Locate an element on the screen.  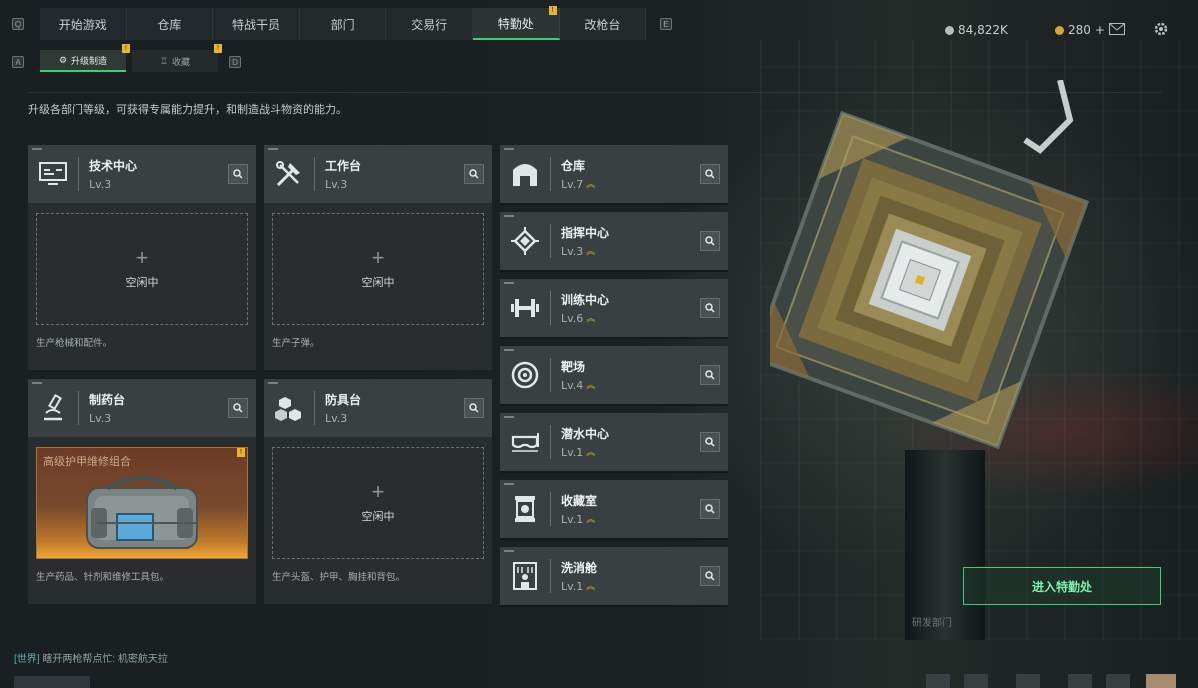
armor-repair-kit-bag-icon is located at coordinates (142, 512).